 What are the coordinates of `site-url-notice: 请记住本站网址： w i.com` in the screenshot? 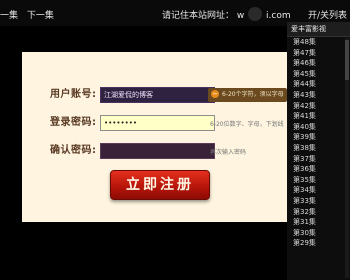 It's located at (226, 14).